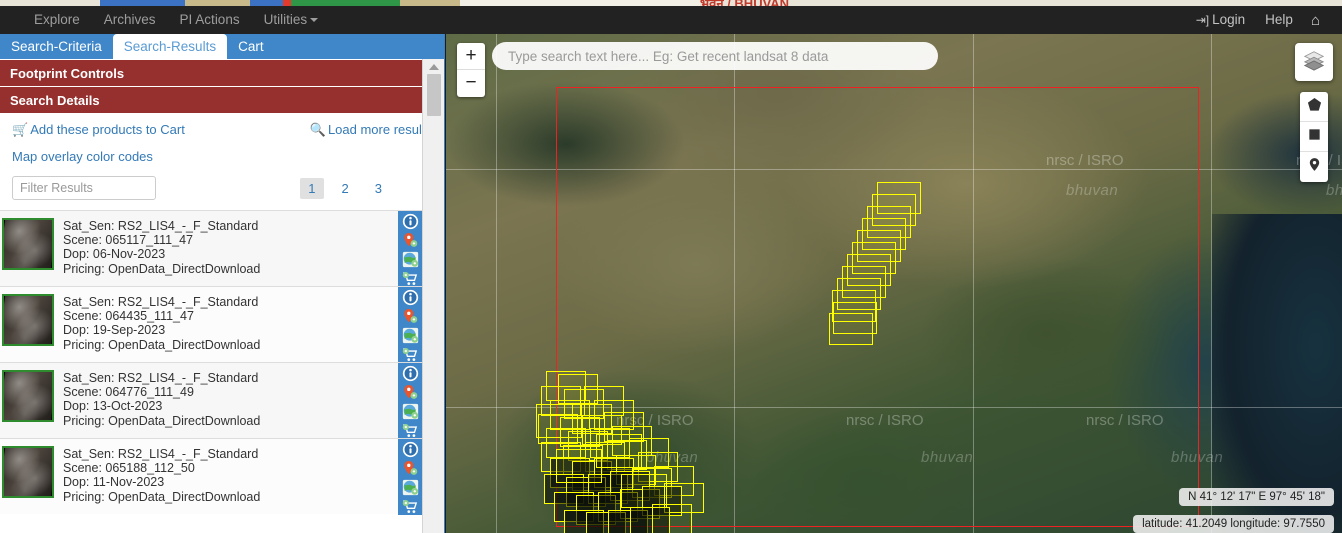  What do you see at coordinates (113, 406) in the screenshot?
I see `result-dop: Dop: 13-Oct-2023` at bounding box center [113, 406].